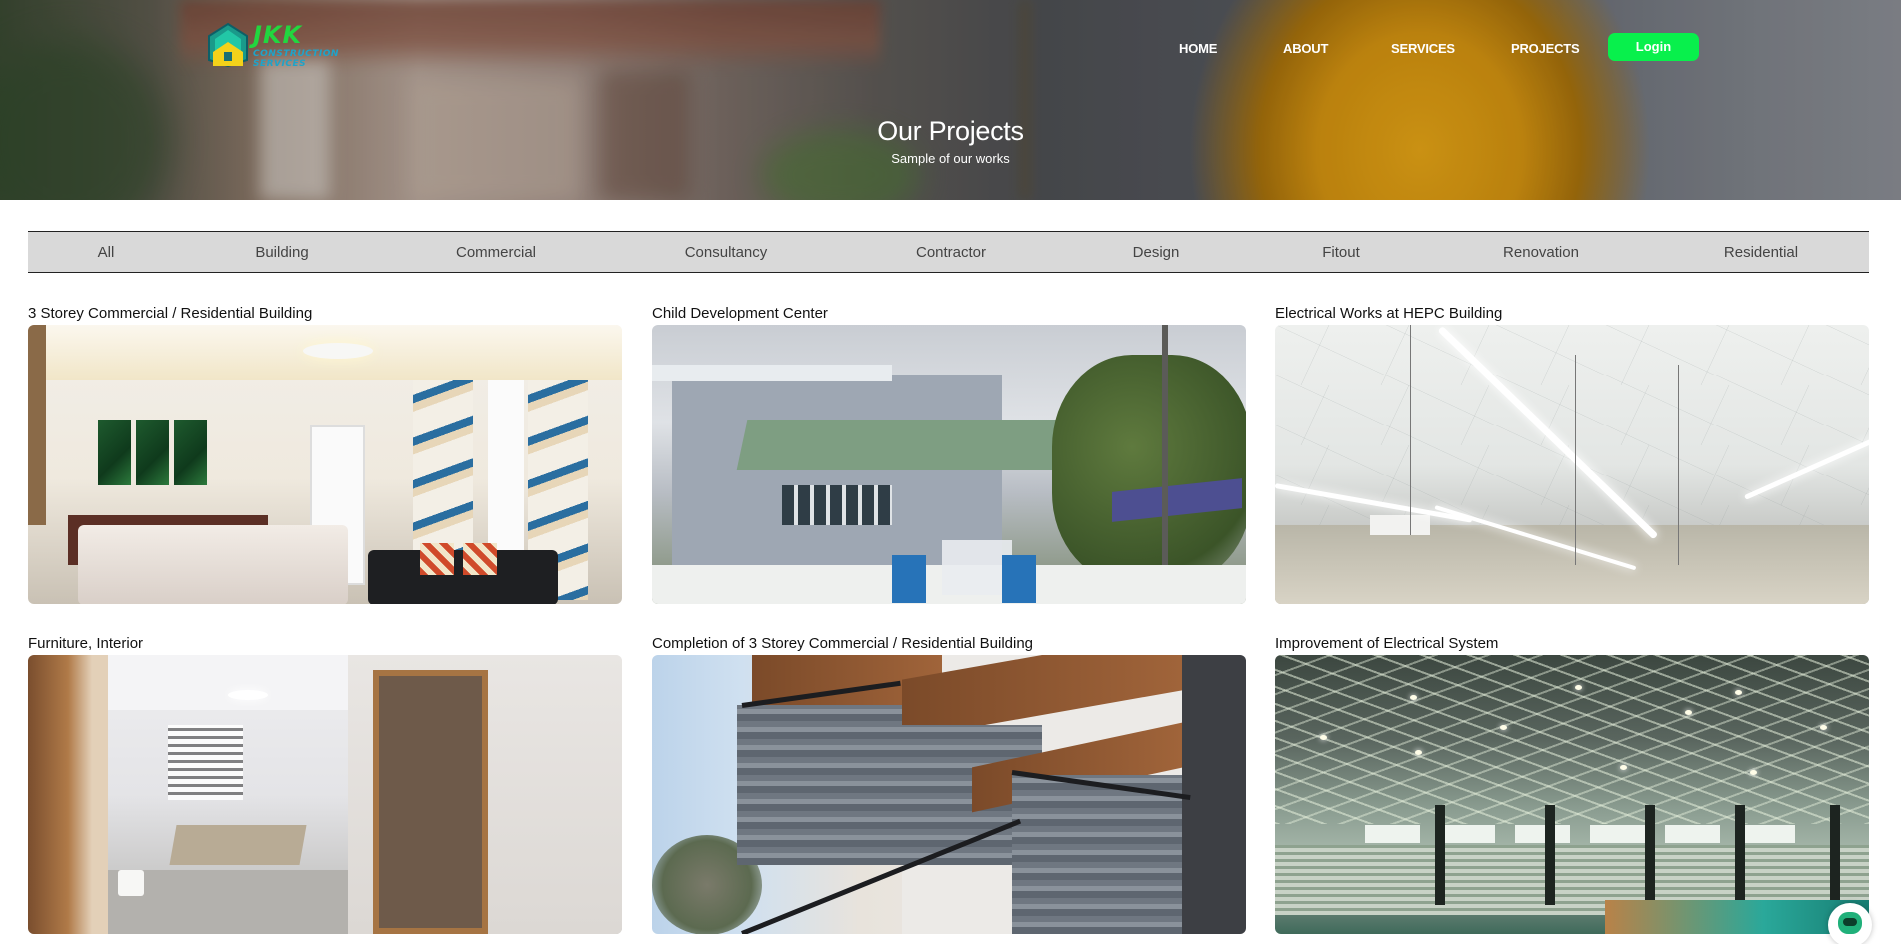 This screenshot has height=944, width=1901. What do you see at coordinates (1389, 313) in the screenshot?
I see `project-title: Electrical Works at HEPC Building` at bounding box center [1389, 313].